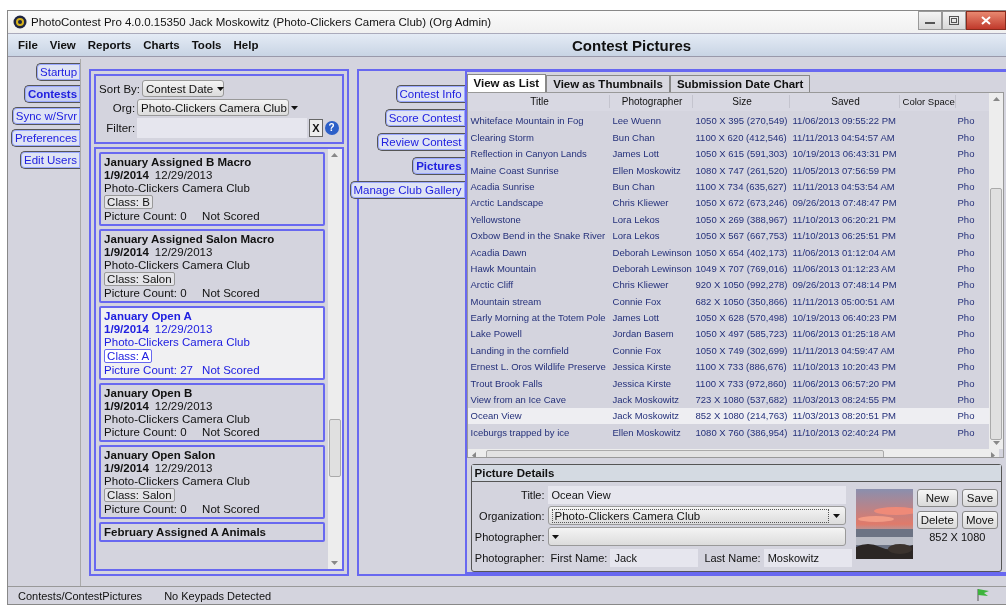 The height and width of the screenshot is (605, 1006). Describe the element at coordinates (986, 20) in the screenshot. I see `close-button` at that location.